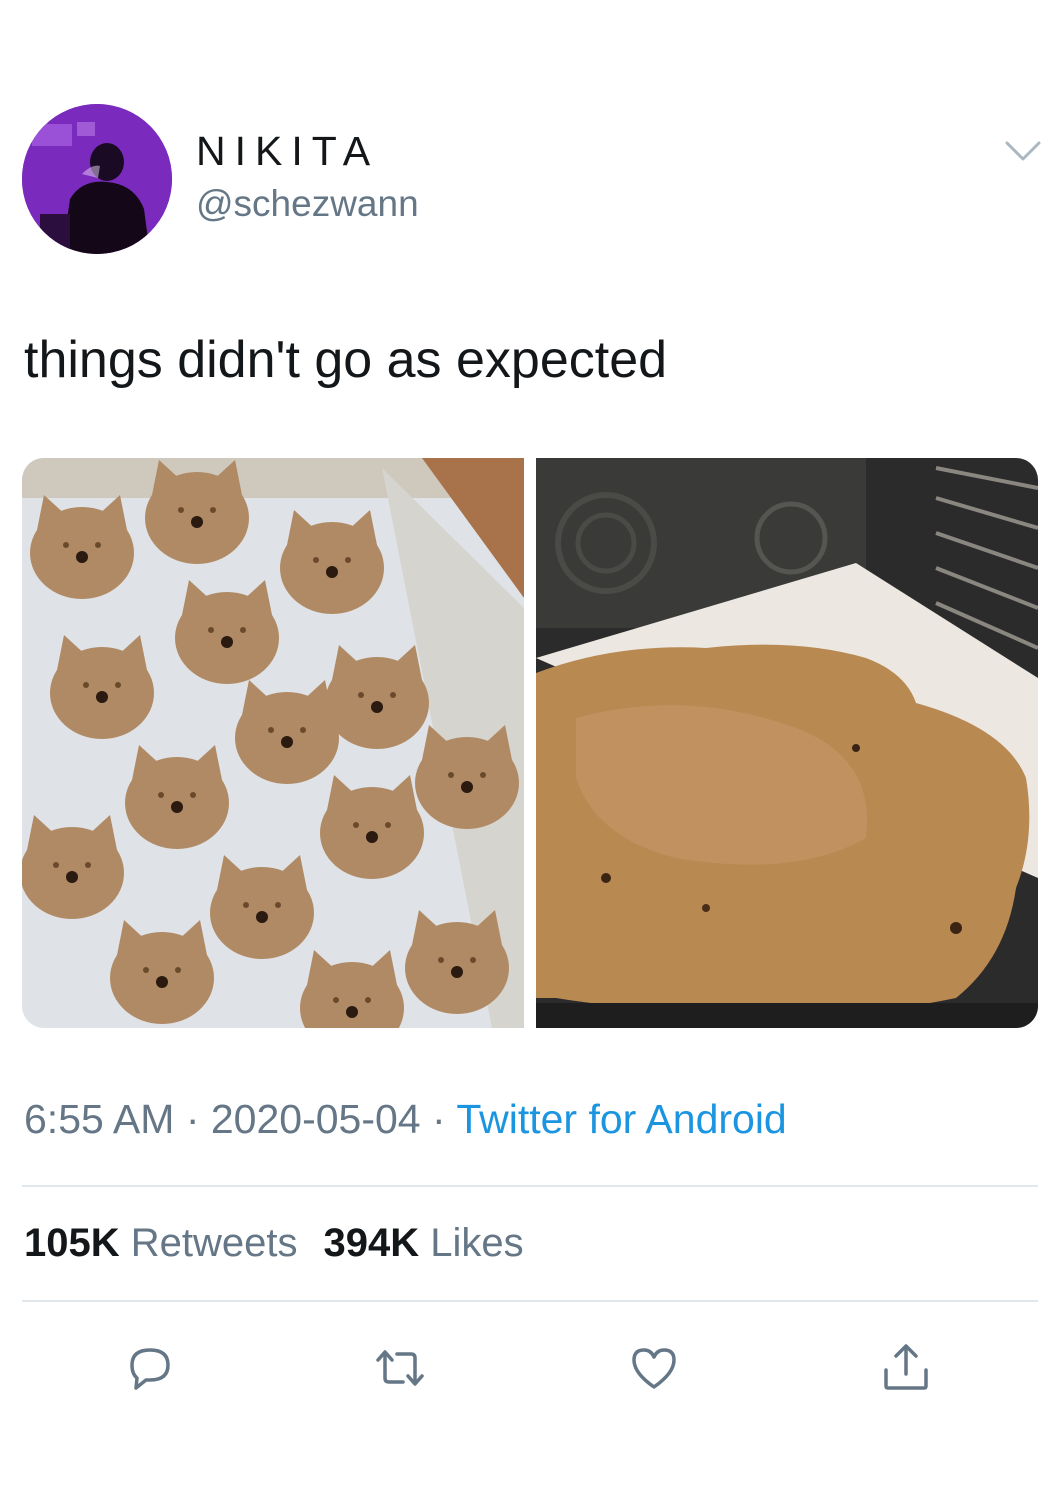 The image size is (1050, 1500). I want to click on retweets-stat: 105K Retweets, so click(161, 1243).